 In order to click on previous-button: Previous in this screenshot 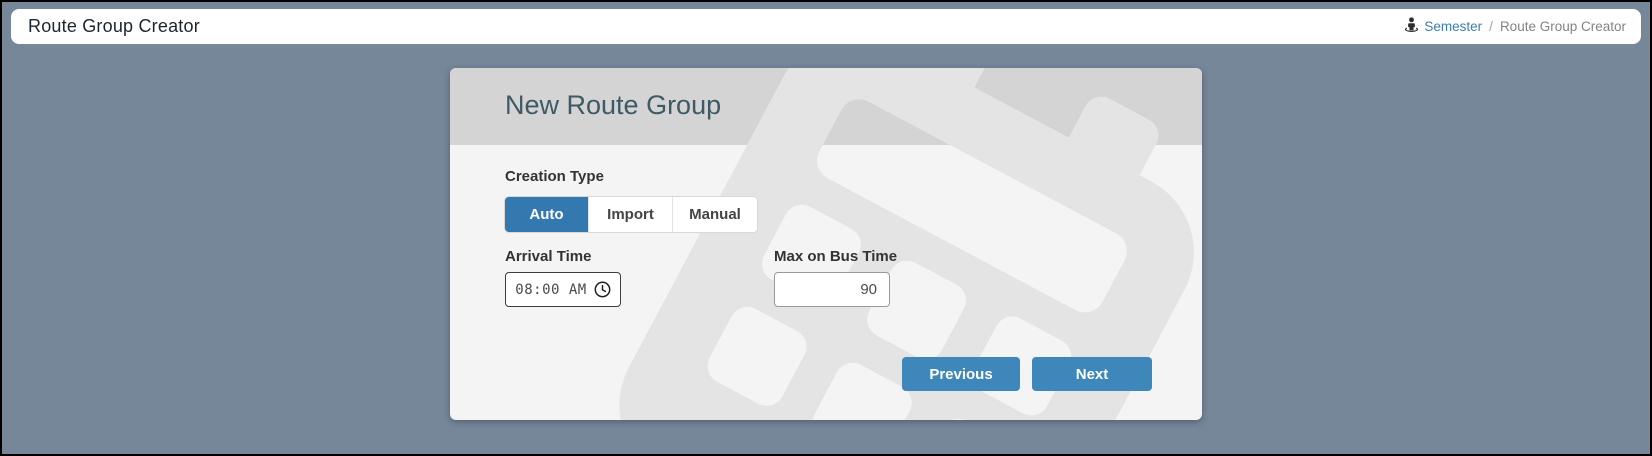, I will do `click(961, 374)`.